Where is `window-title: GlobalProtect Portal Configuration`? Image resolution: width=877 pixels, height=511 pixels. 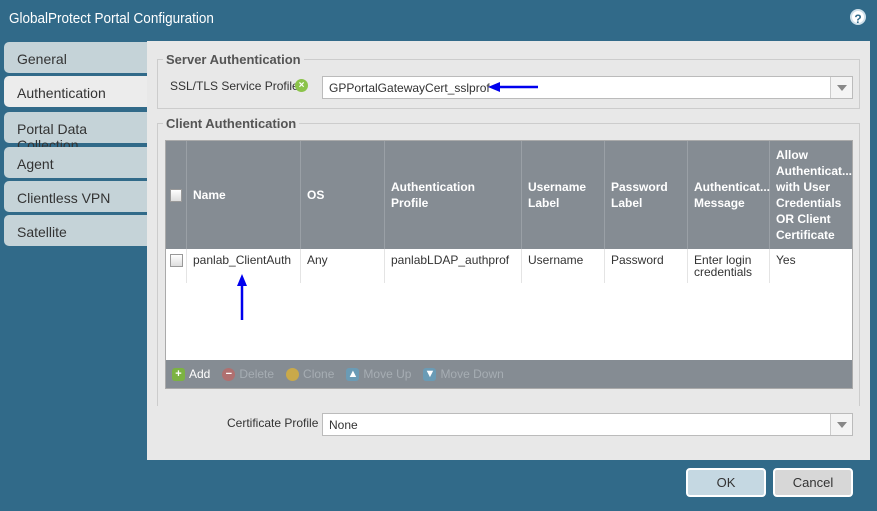
window-title: GlobalProtect Portal Configuration is located at coordinates (111, 18).